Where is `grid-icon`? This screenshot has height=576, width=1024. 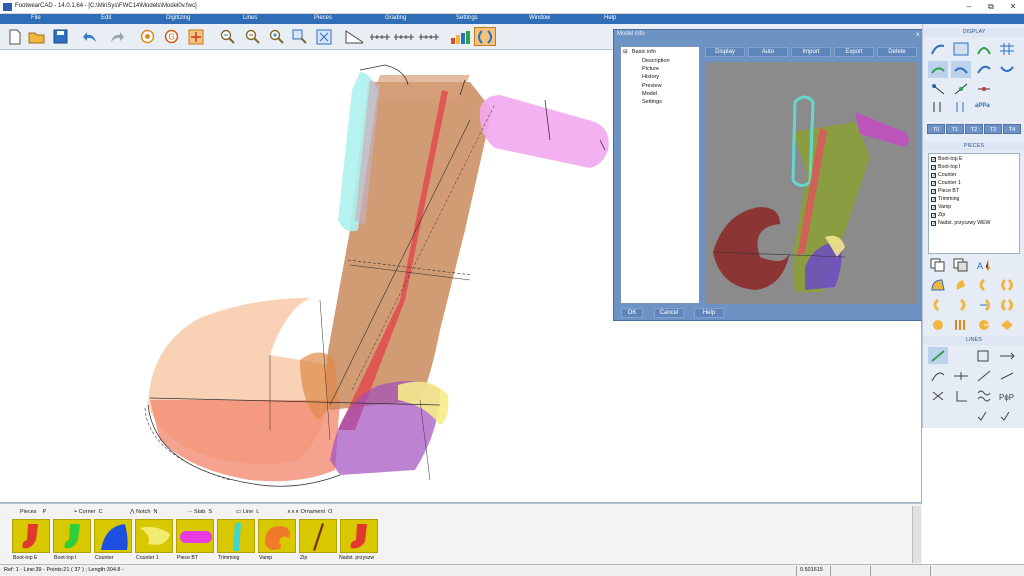 grid-icon is located at coordinates (1007, 48).